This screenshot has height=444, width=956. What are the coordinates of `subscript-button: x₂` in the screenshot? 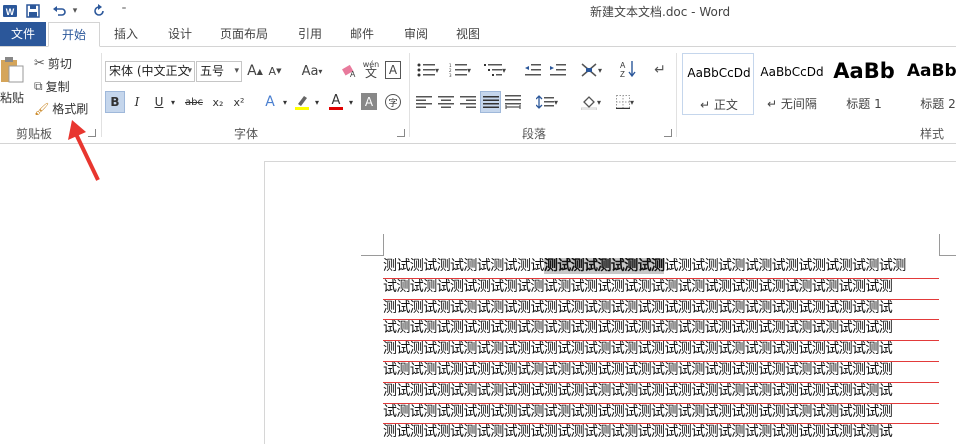 It's located at (218, 102).